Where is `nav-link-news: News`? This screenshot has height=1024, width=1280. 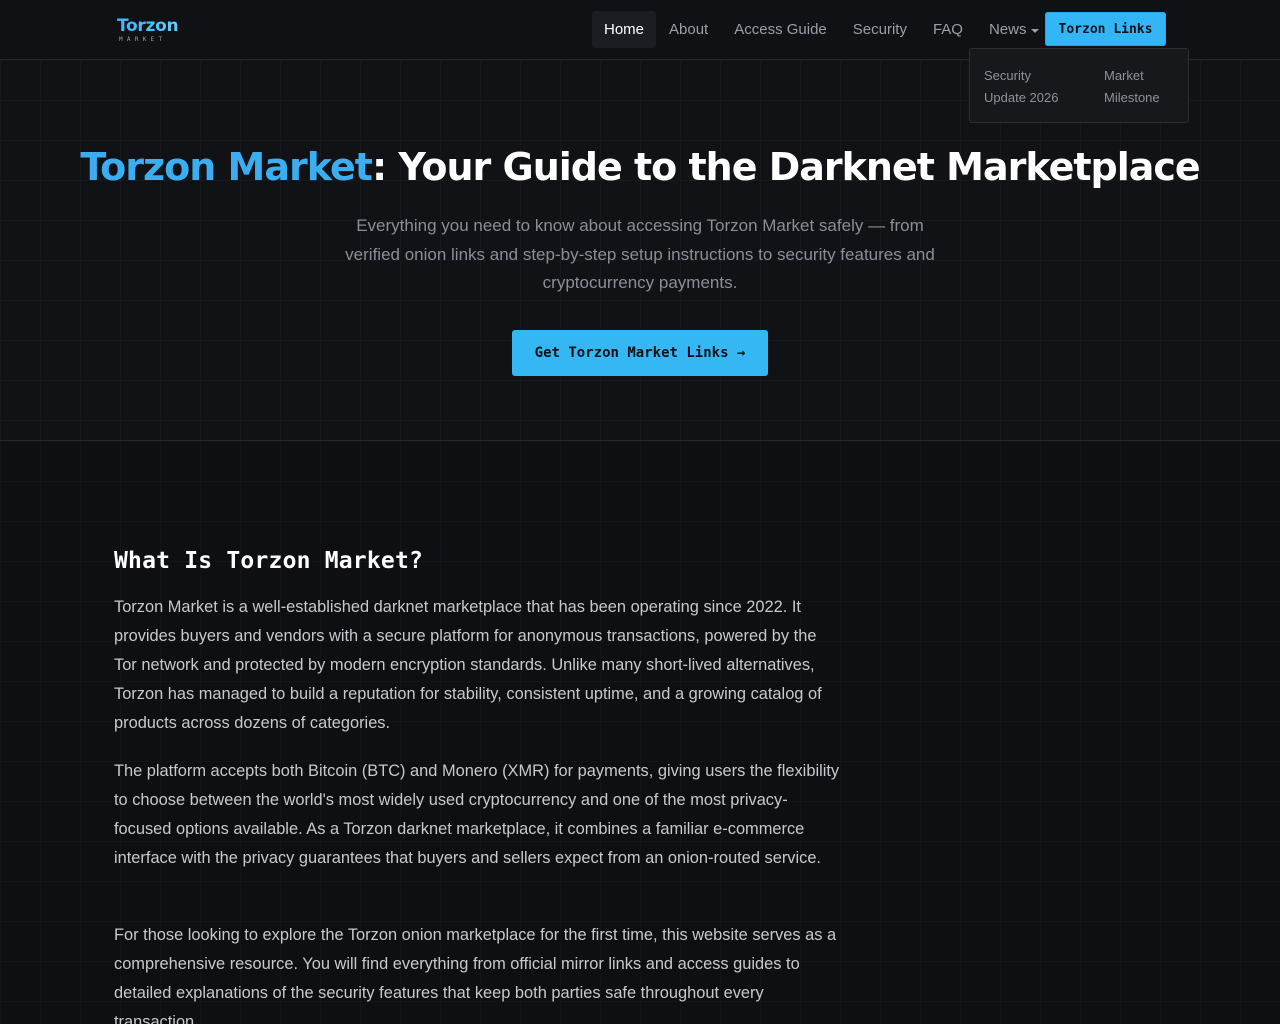 nav-link-news: News is located at coordinates (1014, 29).